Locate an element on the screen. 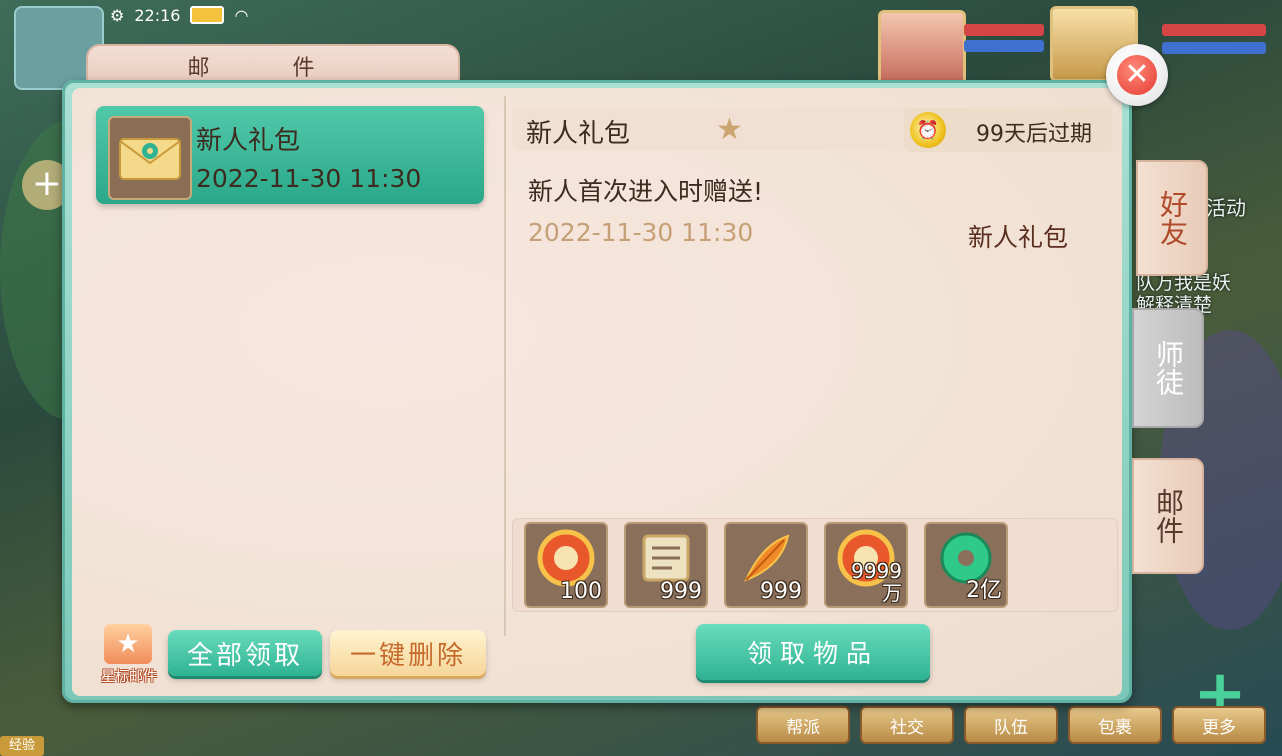  close-button: ✕ is located at coordinates (1137, 75).